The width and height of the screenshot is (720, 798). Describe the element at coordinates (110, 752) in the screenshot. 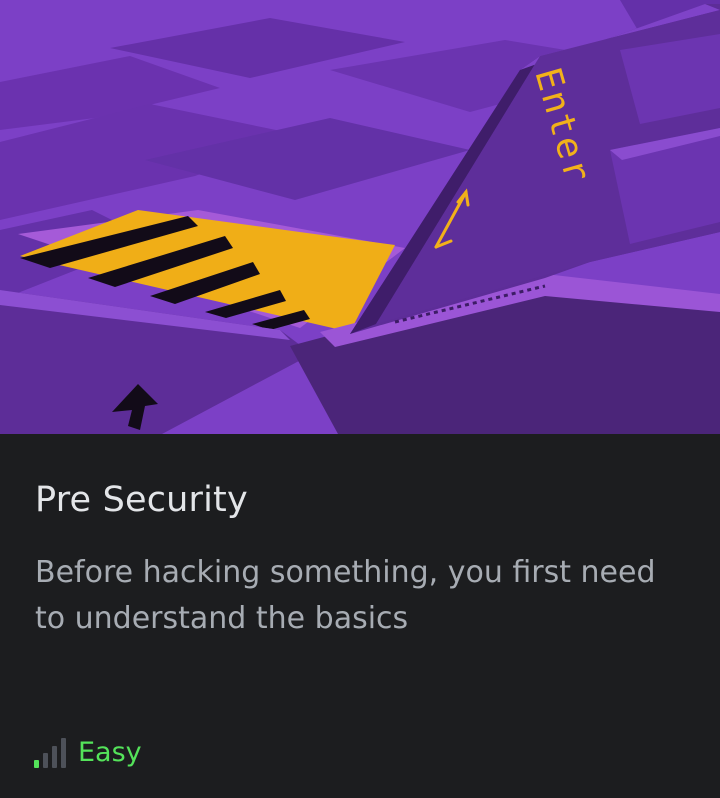

I see `difficulty-label: Easy` at that location.